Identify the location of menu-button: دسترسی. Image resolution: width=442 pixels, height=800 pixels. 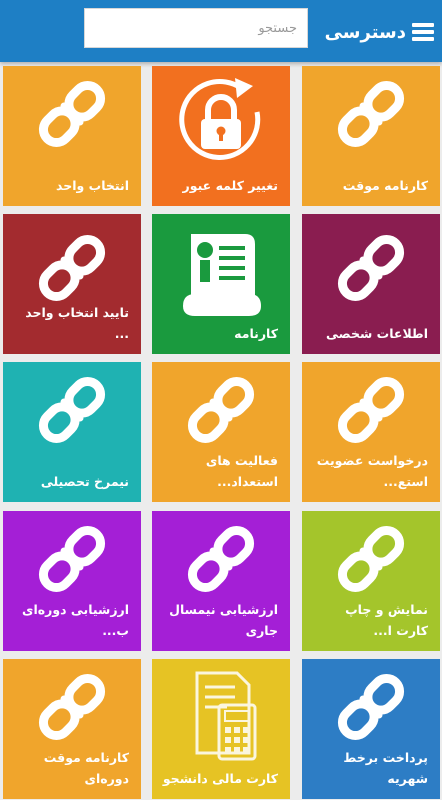
(379, 32).